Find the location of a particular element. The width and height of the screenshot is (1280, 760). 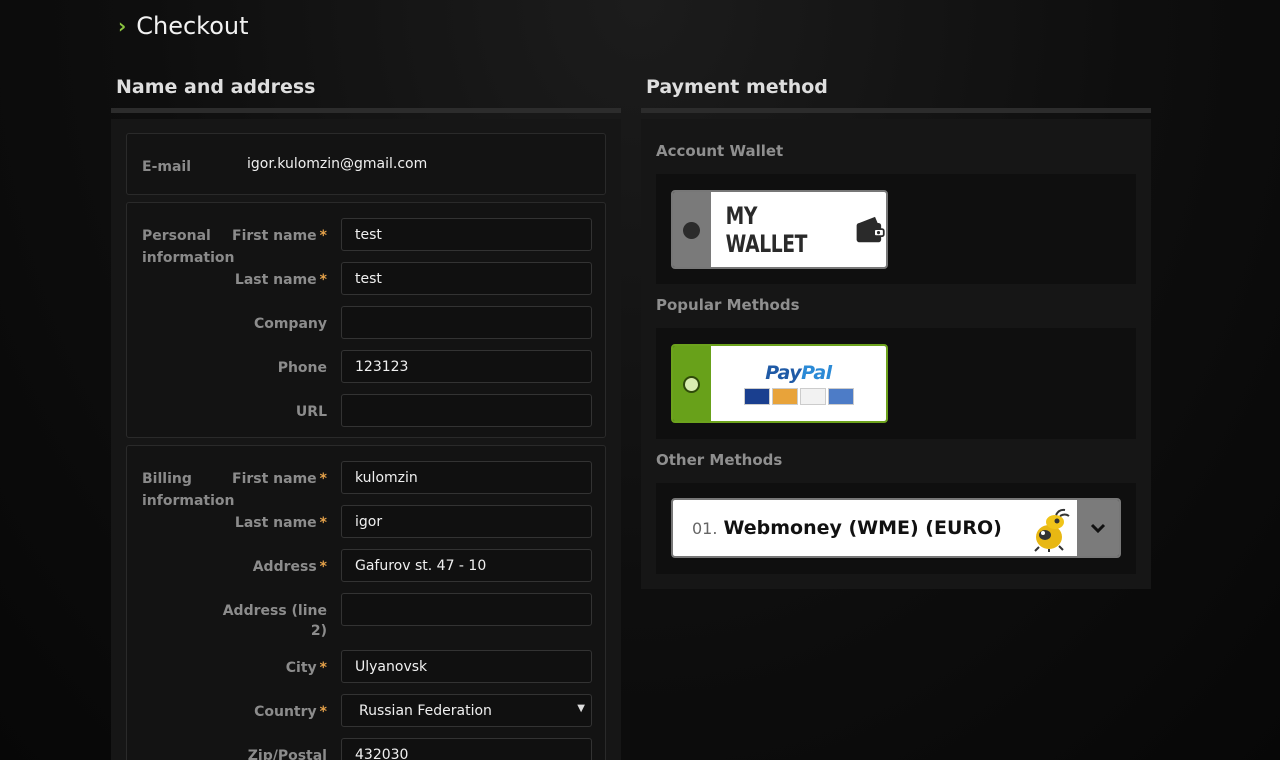

phone-input: 123123 is located at coordinates (466, 366).